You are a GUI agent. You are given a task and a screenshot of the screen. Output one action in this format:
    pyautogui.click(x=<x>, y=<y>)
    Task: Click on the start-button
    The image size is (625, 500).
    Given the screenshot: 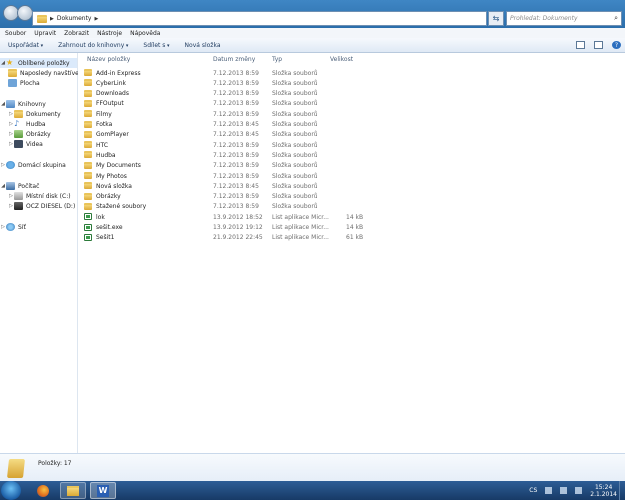 What is the action you would take?
    pyautogui.click(x=11, y=490)
    